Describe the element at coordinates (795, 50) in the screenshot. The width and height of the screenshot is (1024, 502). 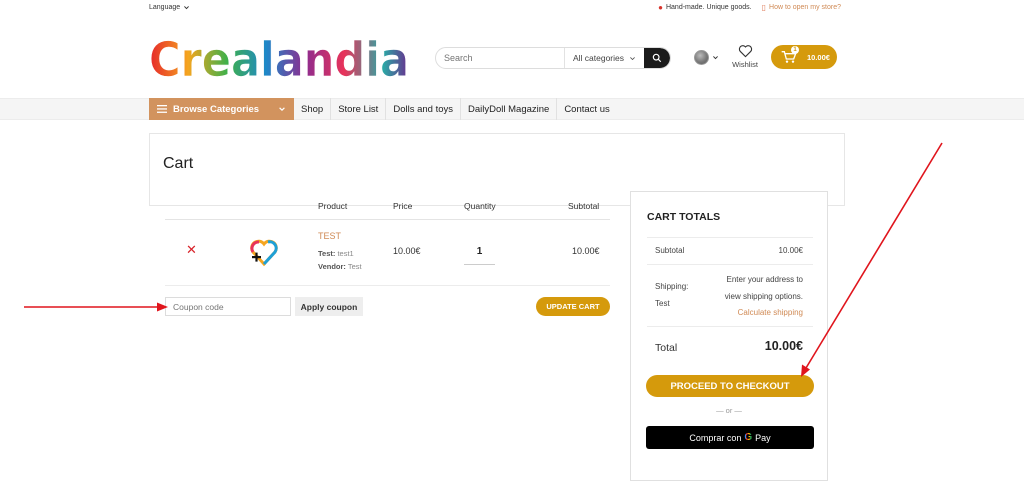
I see `cart-count-badge: 1` at that location.